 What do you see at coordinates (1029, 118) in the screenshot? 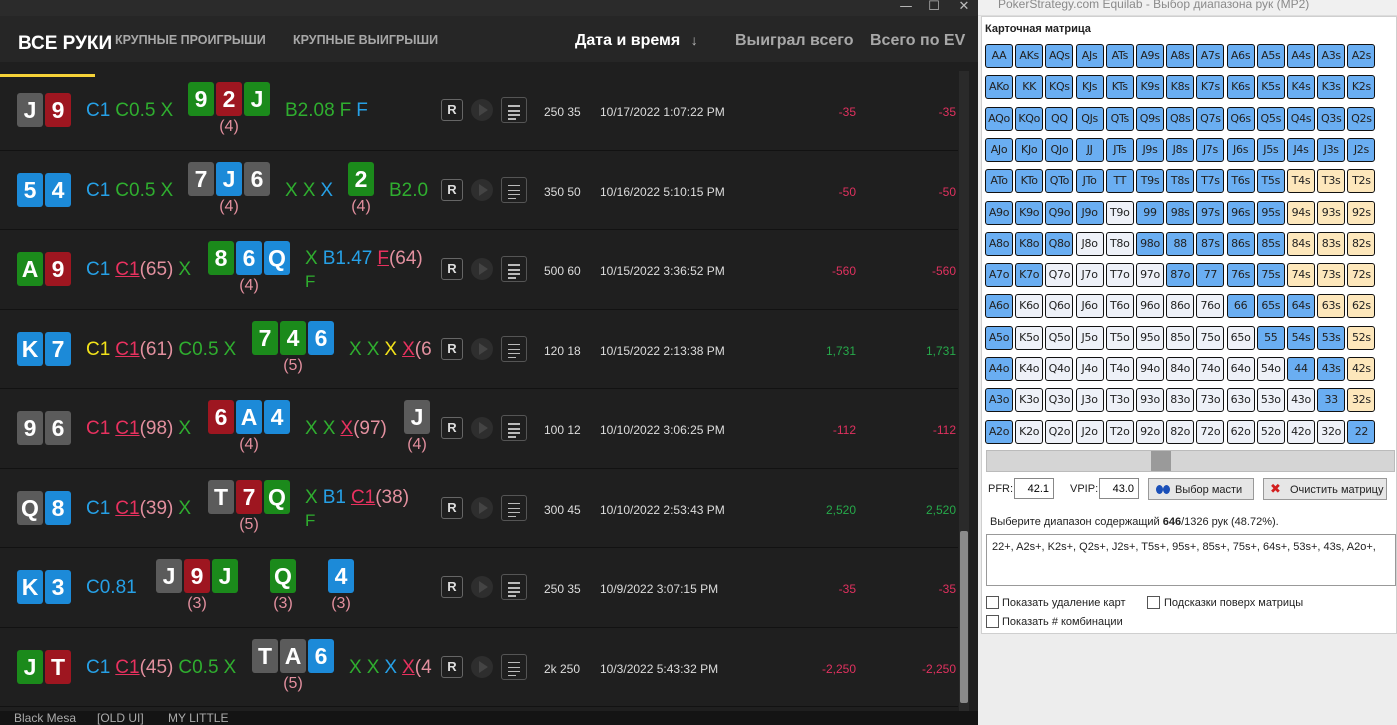
I see `matrix-cell-KQo: KQo` at bounding box center [1029, 118].